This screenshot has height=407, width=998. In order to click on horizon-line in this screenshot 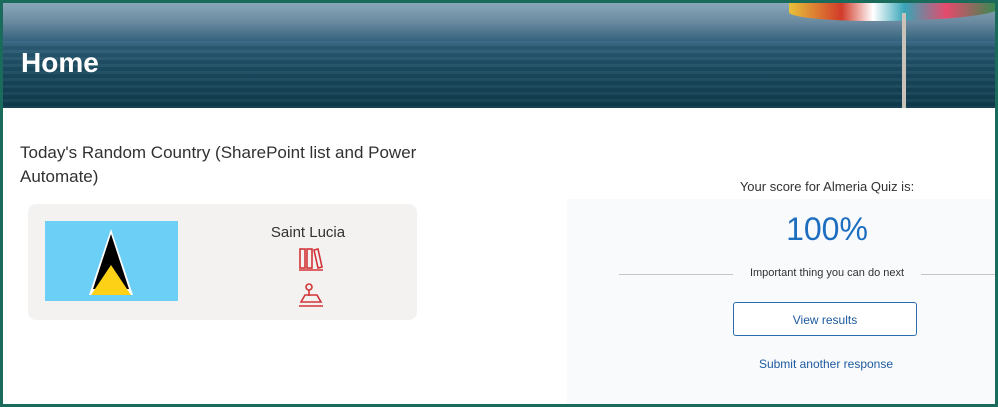, I will do `click(499, 42)`.